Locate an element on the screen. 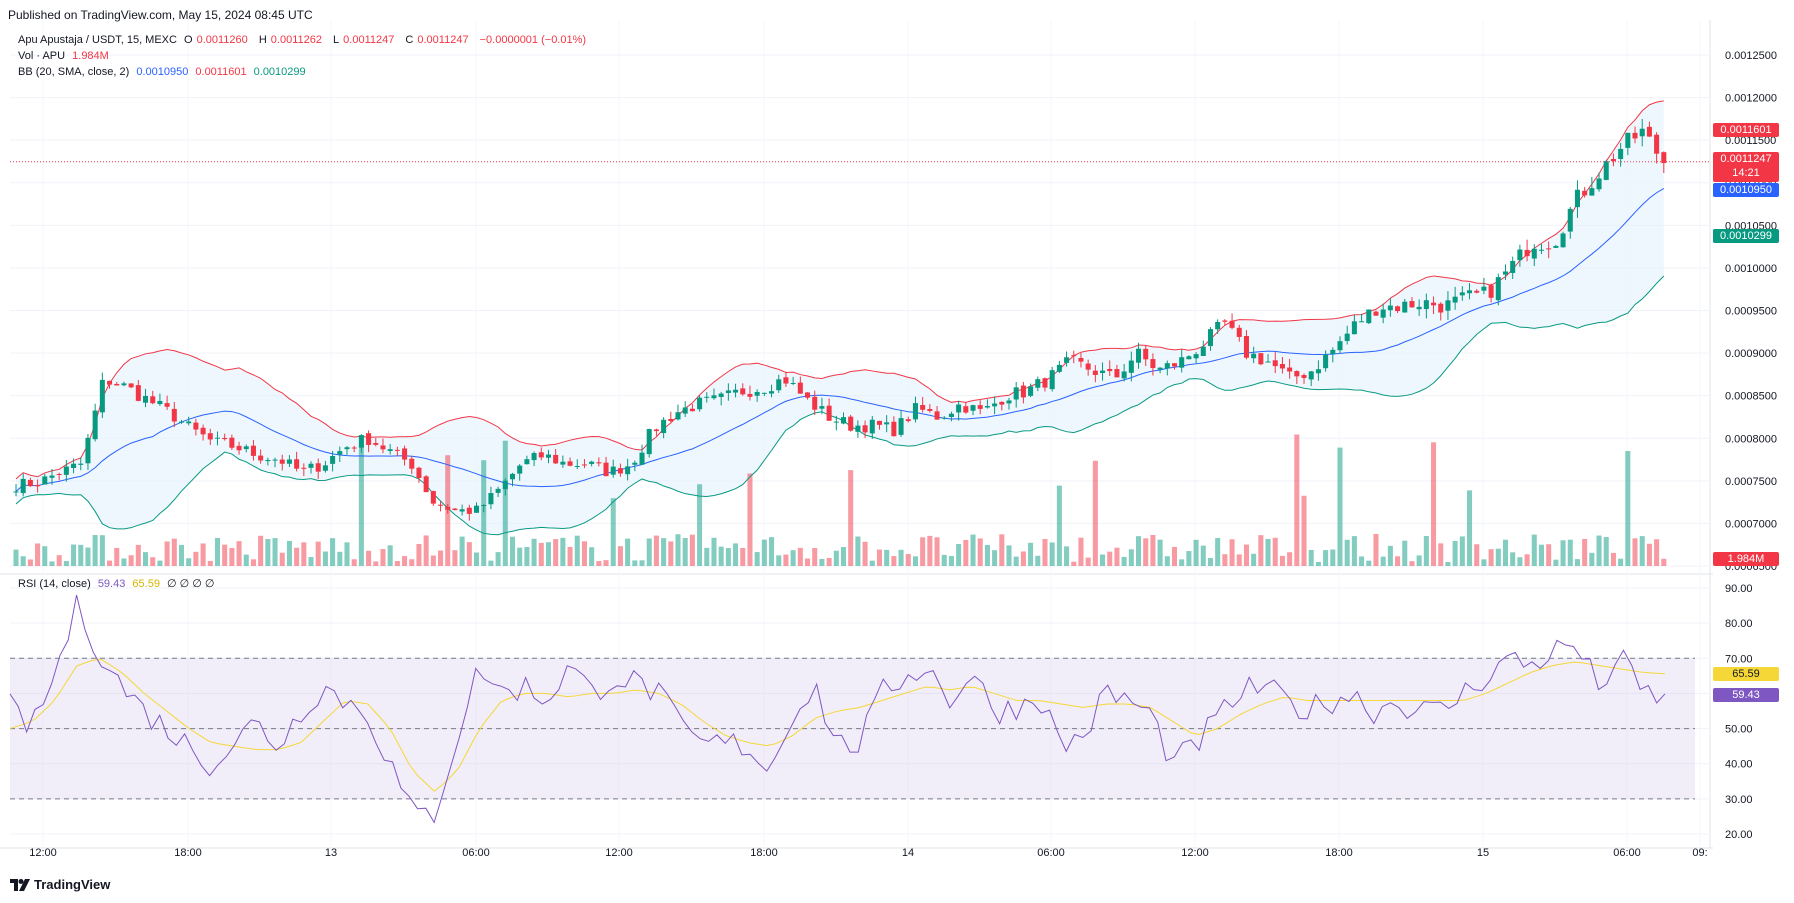 Image resolution: width=1794 pixels, height=903 pixels. rsi-ma-value: 65.59 is located at coordinates (146, 584).